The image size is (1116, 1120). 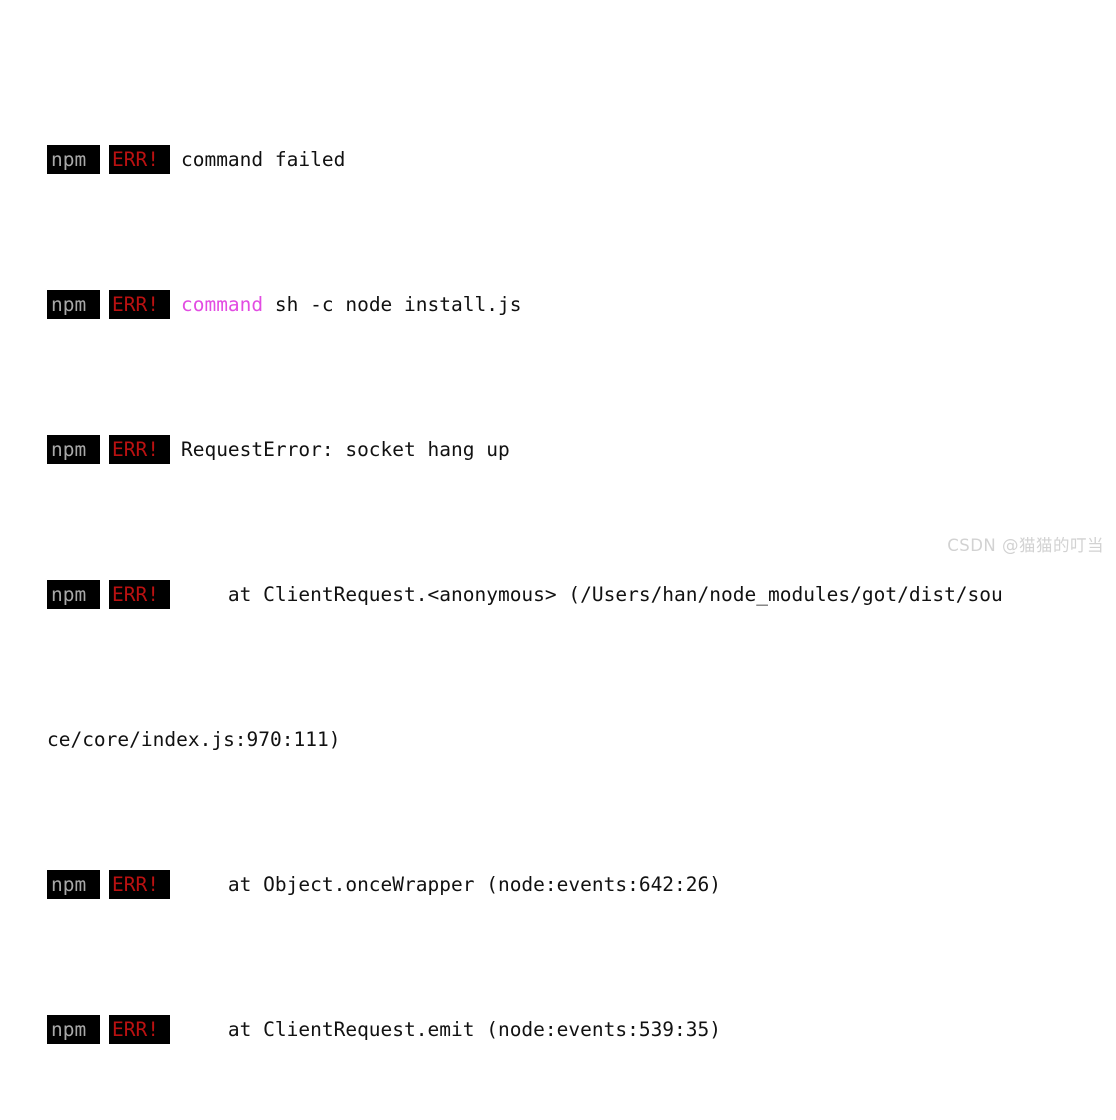 I want to click on log-line: npm ERR! command failed, so click(x=558, y=145).